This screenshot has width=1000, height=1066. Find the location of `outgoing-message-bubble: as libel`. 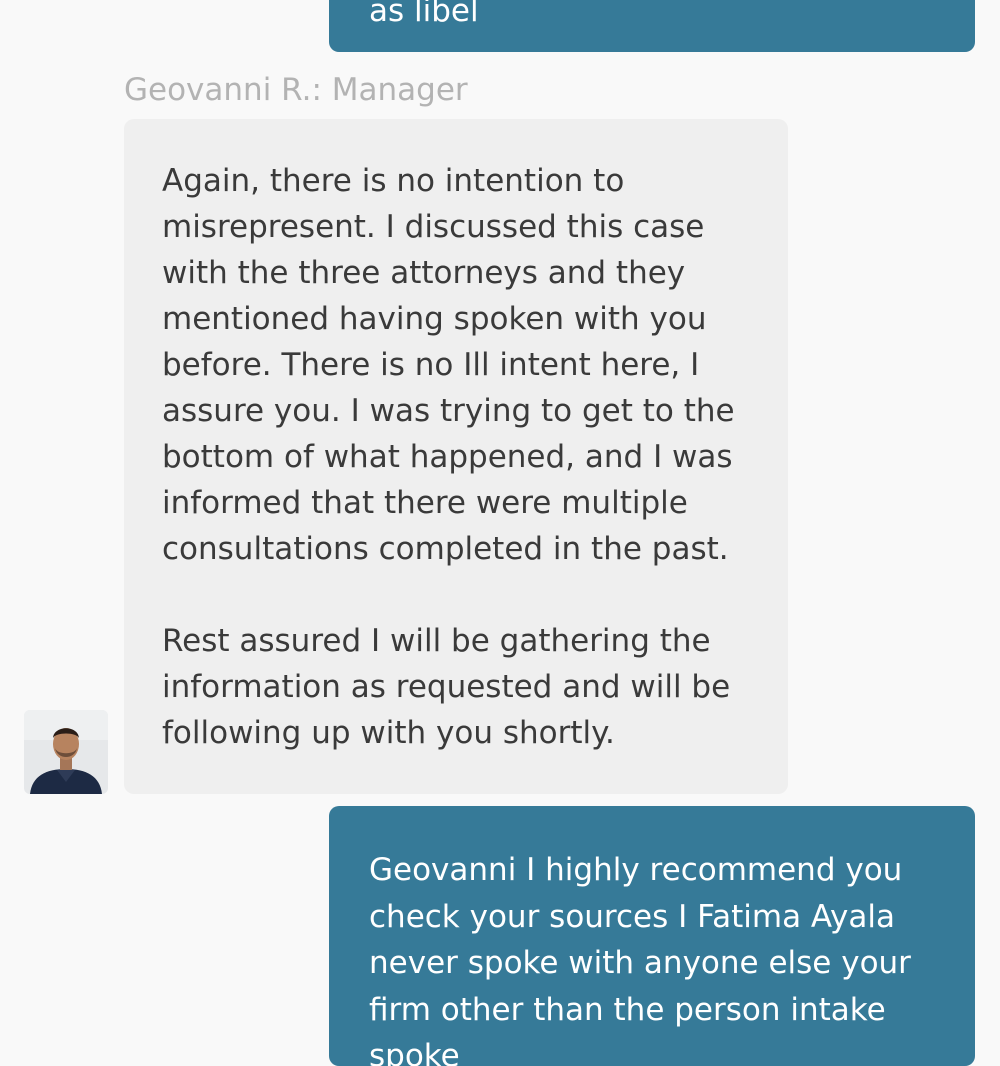

outgoing-message-bubble: as libel is located at coordinates (652, 26).